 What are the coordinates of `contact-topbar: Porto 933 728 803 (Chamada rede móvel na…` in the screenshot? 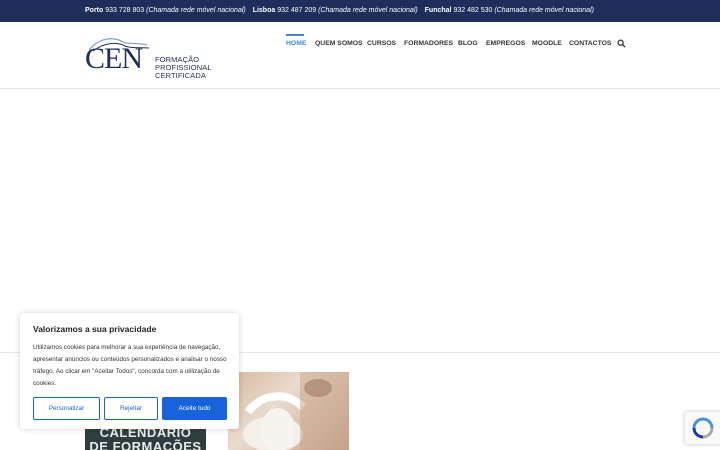 It's located at (360, 11).